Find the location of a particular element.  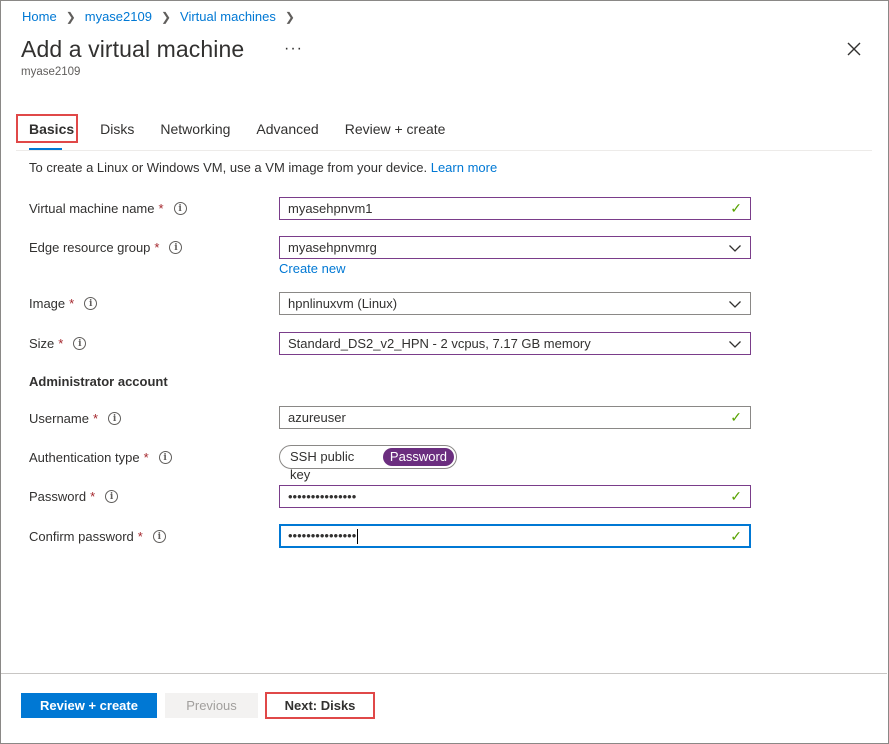

breadcrumb-virtual-machines: Virtual machines is located at coordinates (228, 16).